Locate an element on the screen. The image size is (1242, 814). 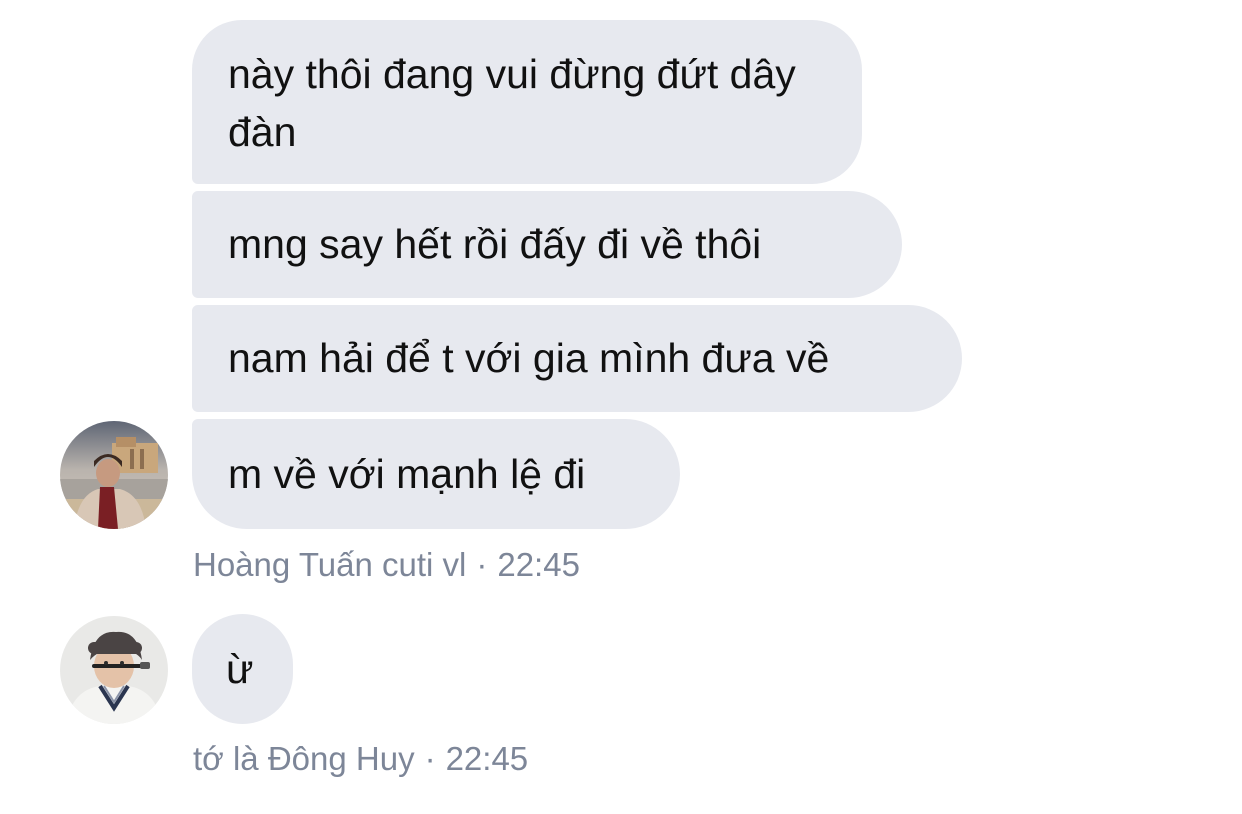
message-meta: Hoàng Tuấn cuti vl · 22:45 is located at coordinates (386, 565).